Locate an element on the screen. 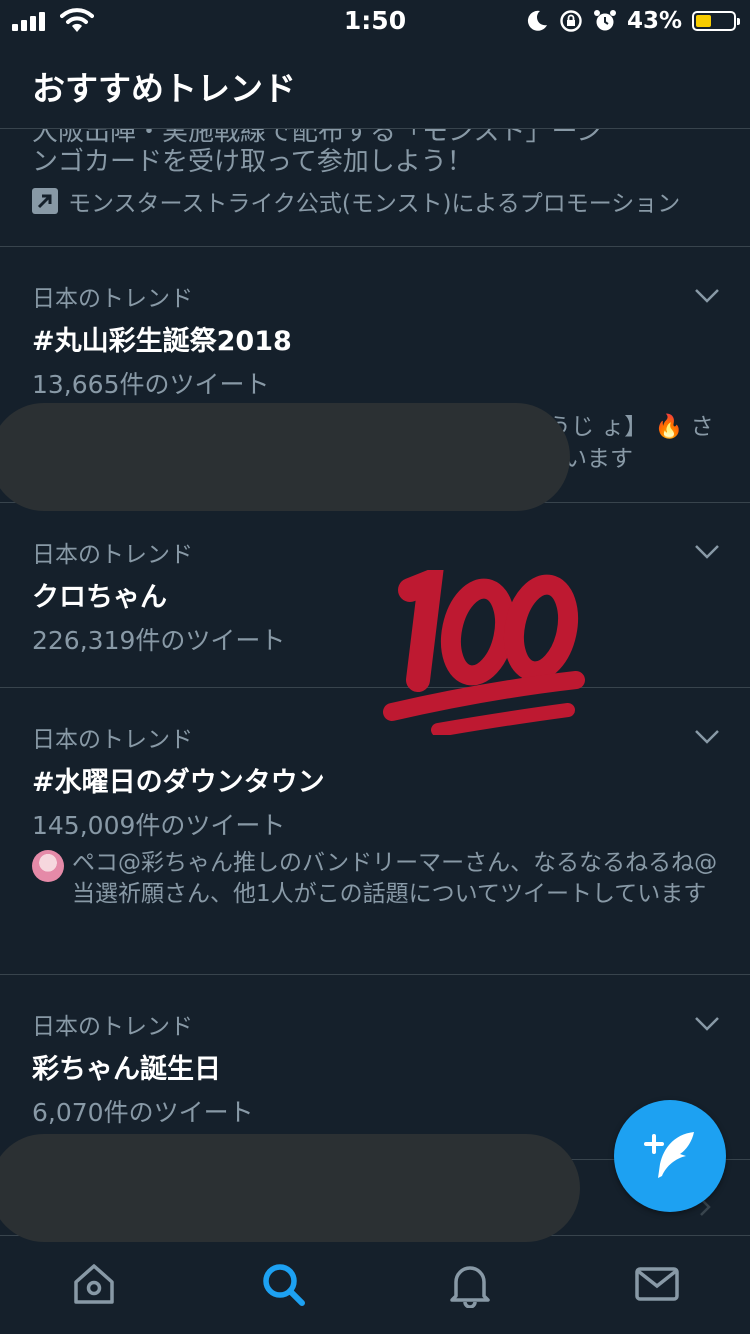  trend-tweet-count: 145,009件のツイート is located at coordinates (159, 825).